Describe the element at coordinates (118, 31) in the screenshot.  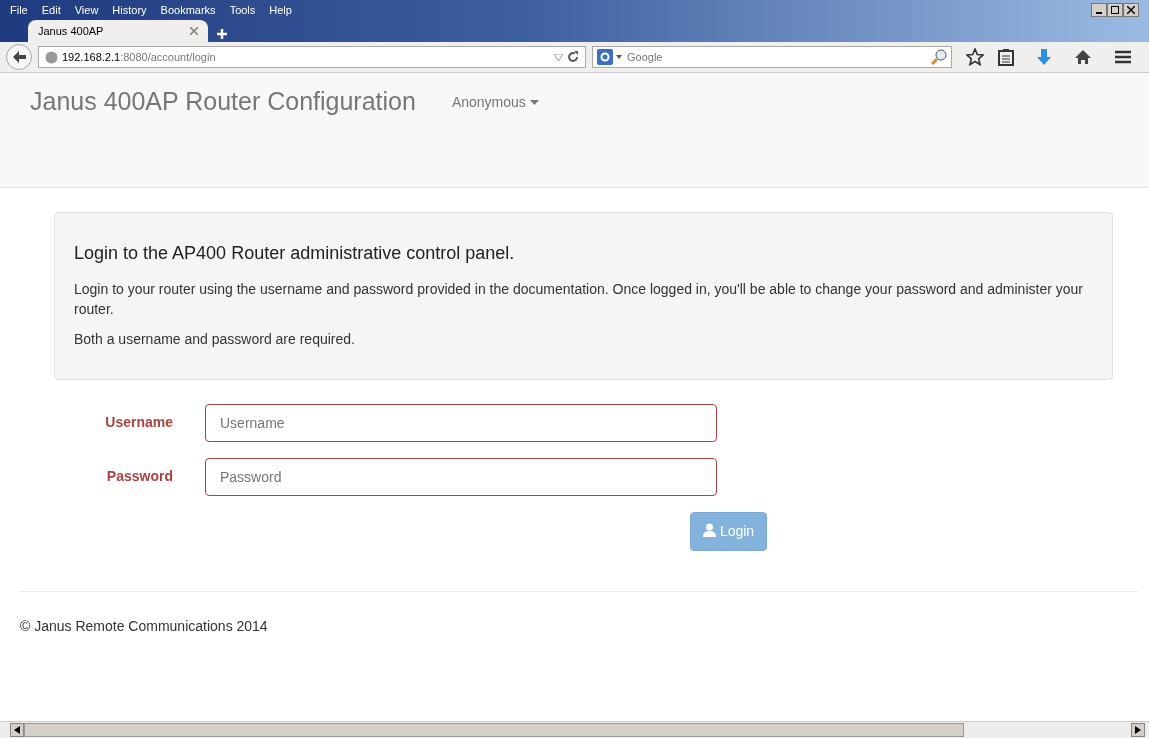
I see `browser-tab: Janus 400AP` at that location.